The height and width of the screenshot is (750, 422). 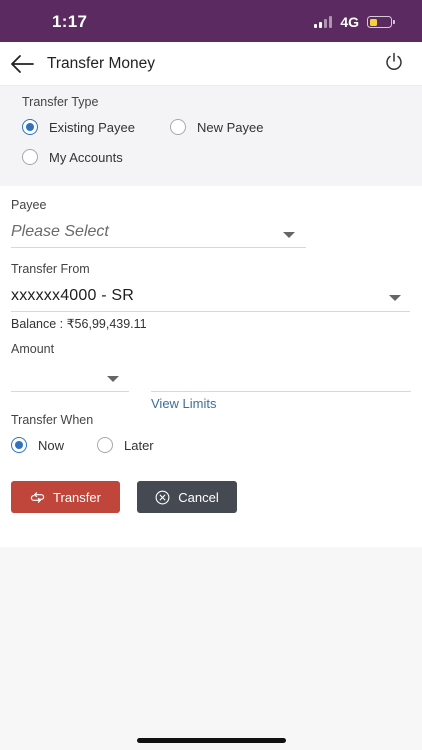 What do you see at coordinates (373, 22) in the screenshot?
I see `battery-fill` at bounding box center [373, 22].